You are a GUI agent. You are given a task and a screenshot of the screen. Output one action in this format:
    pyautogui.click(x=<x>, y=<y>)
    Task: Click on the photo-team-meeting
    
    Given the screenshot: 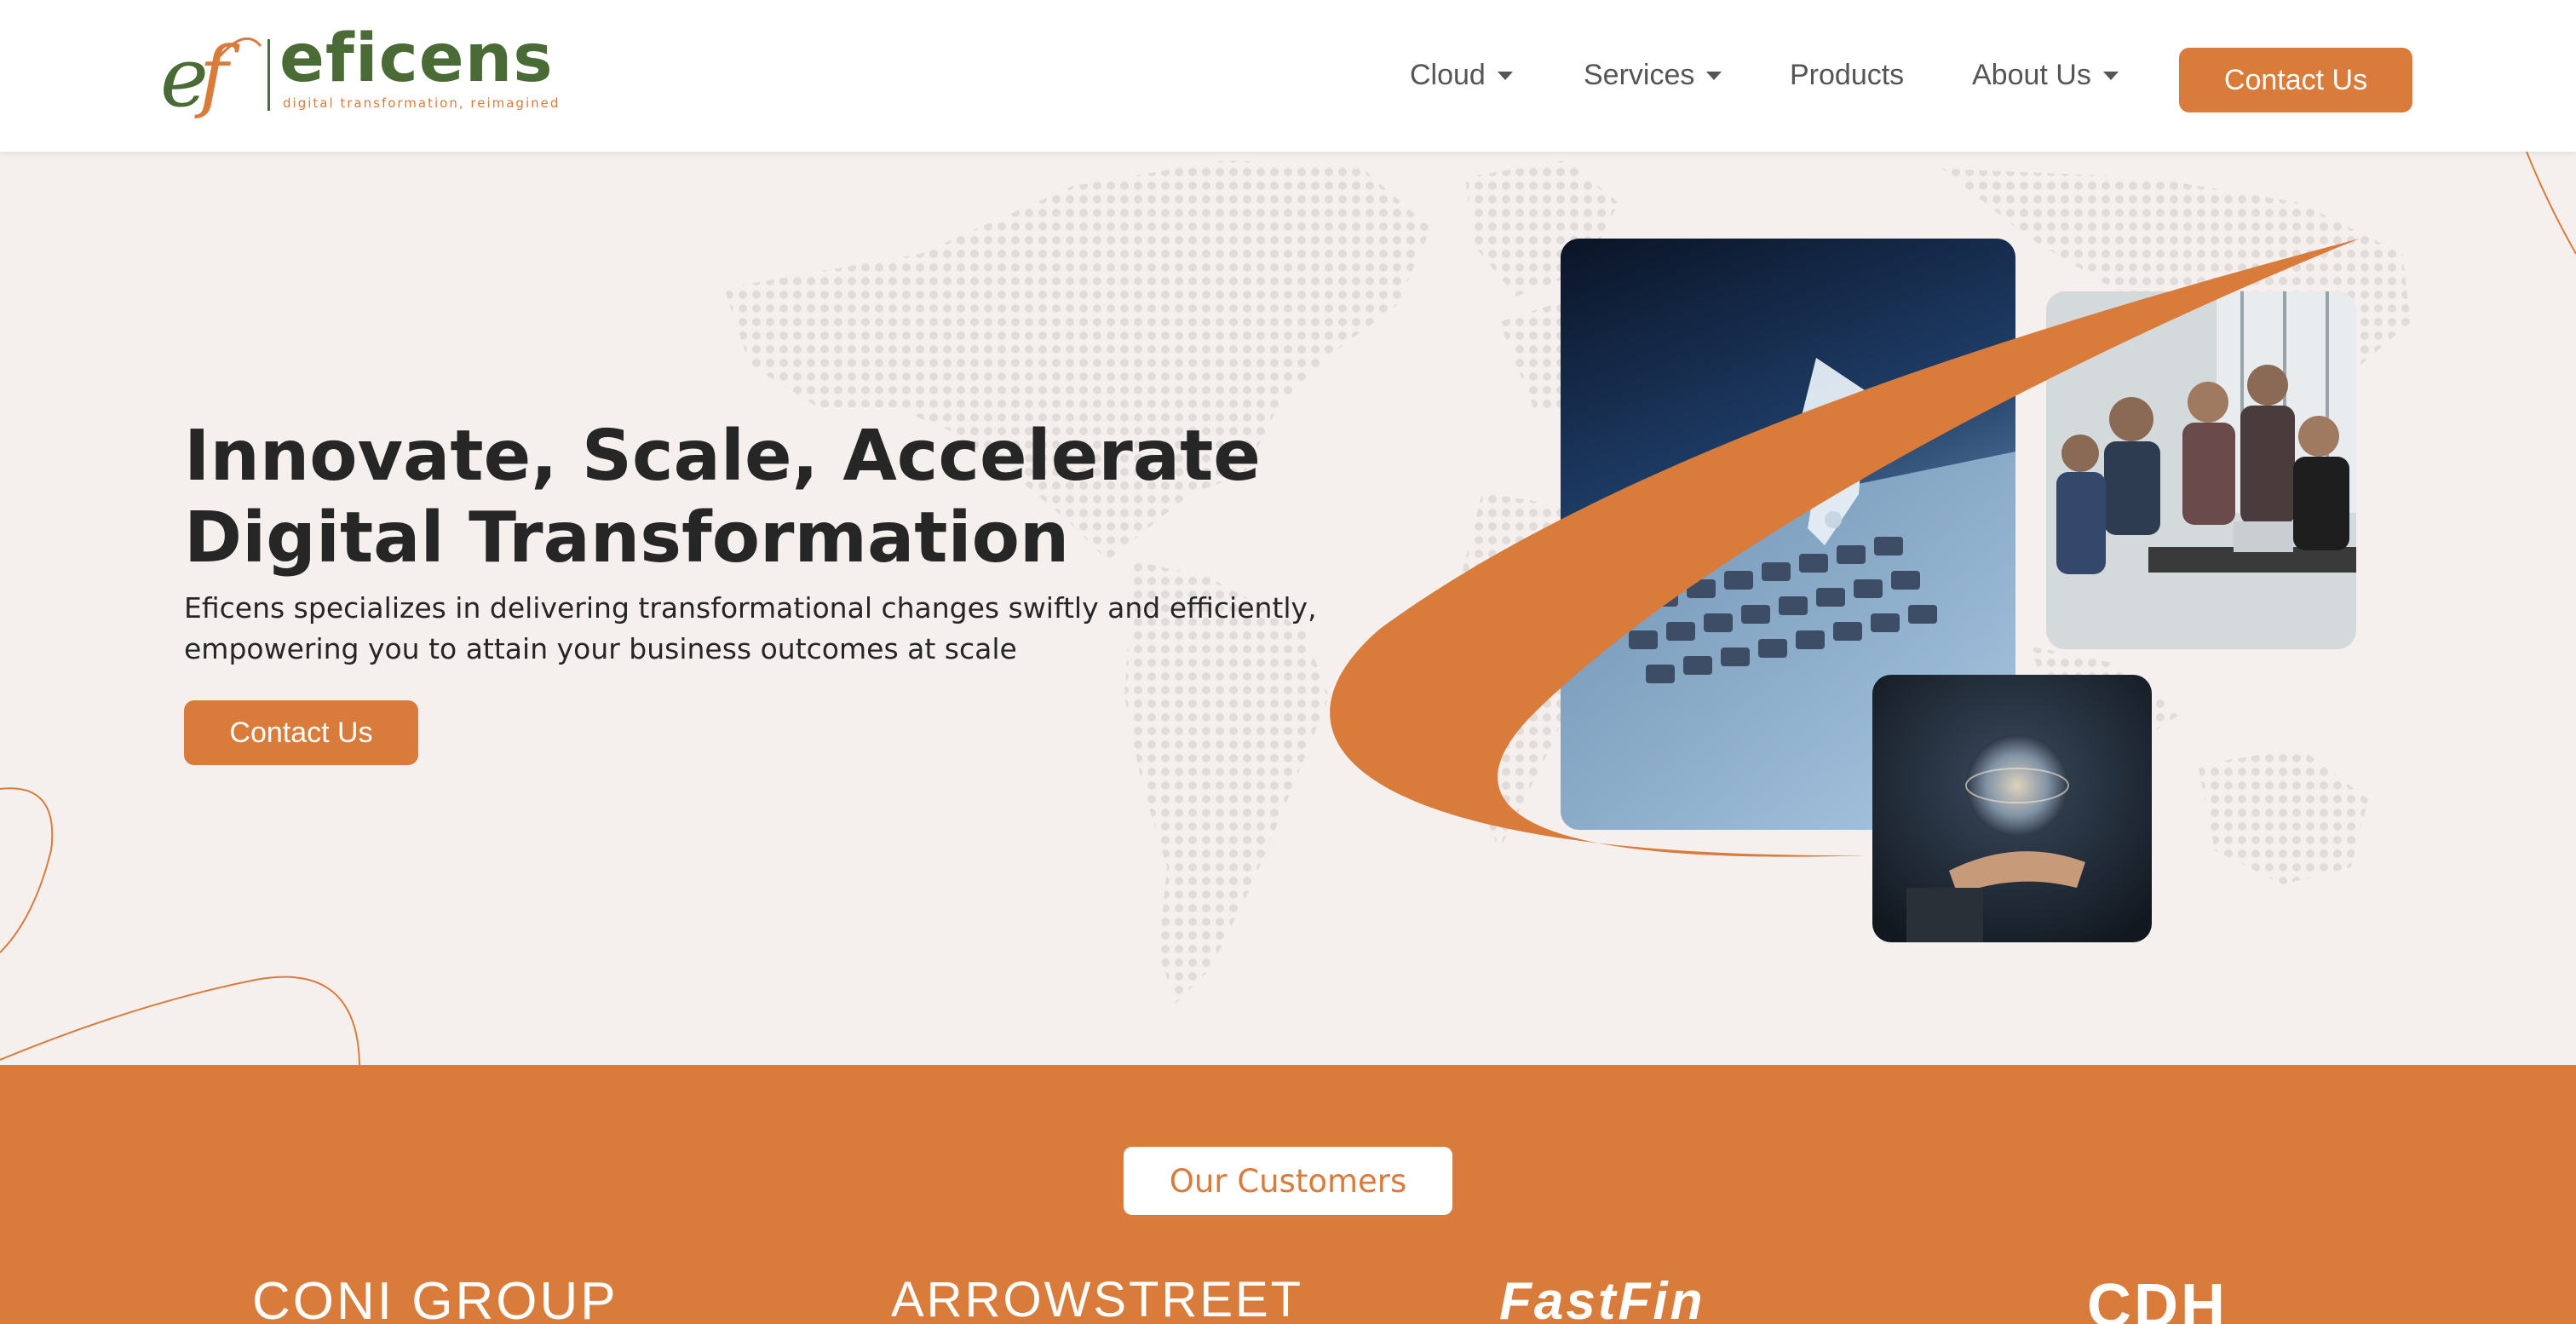 What is the action you would take?
    pyautogui.click(x=2201, y=470)
    